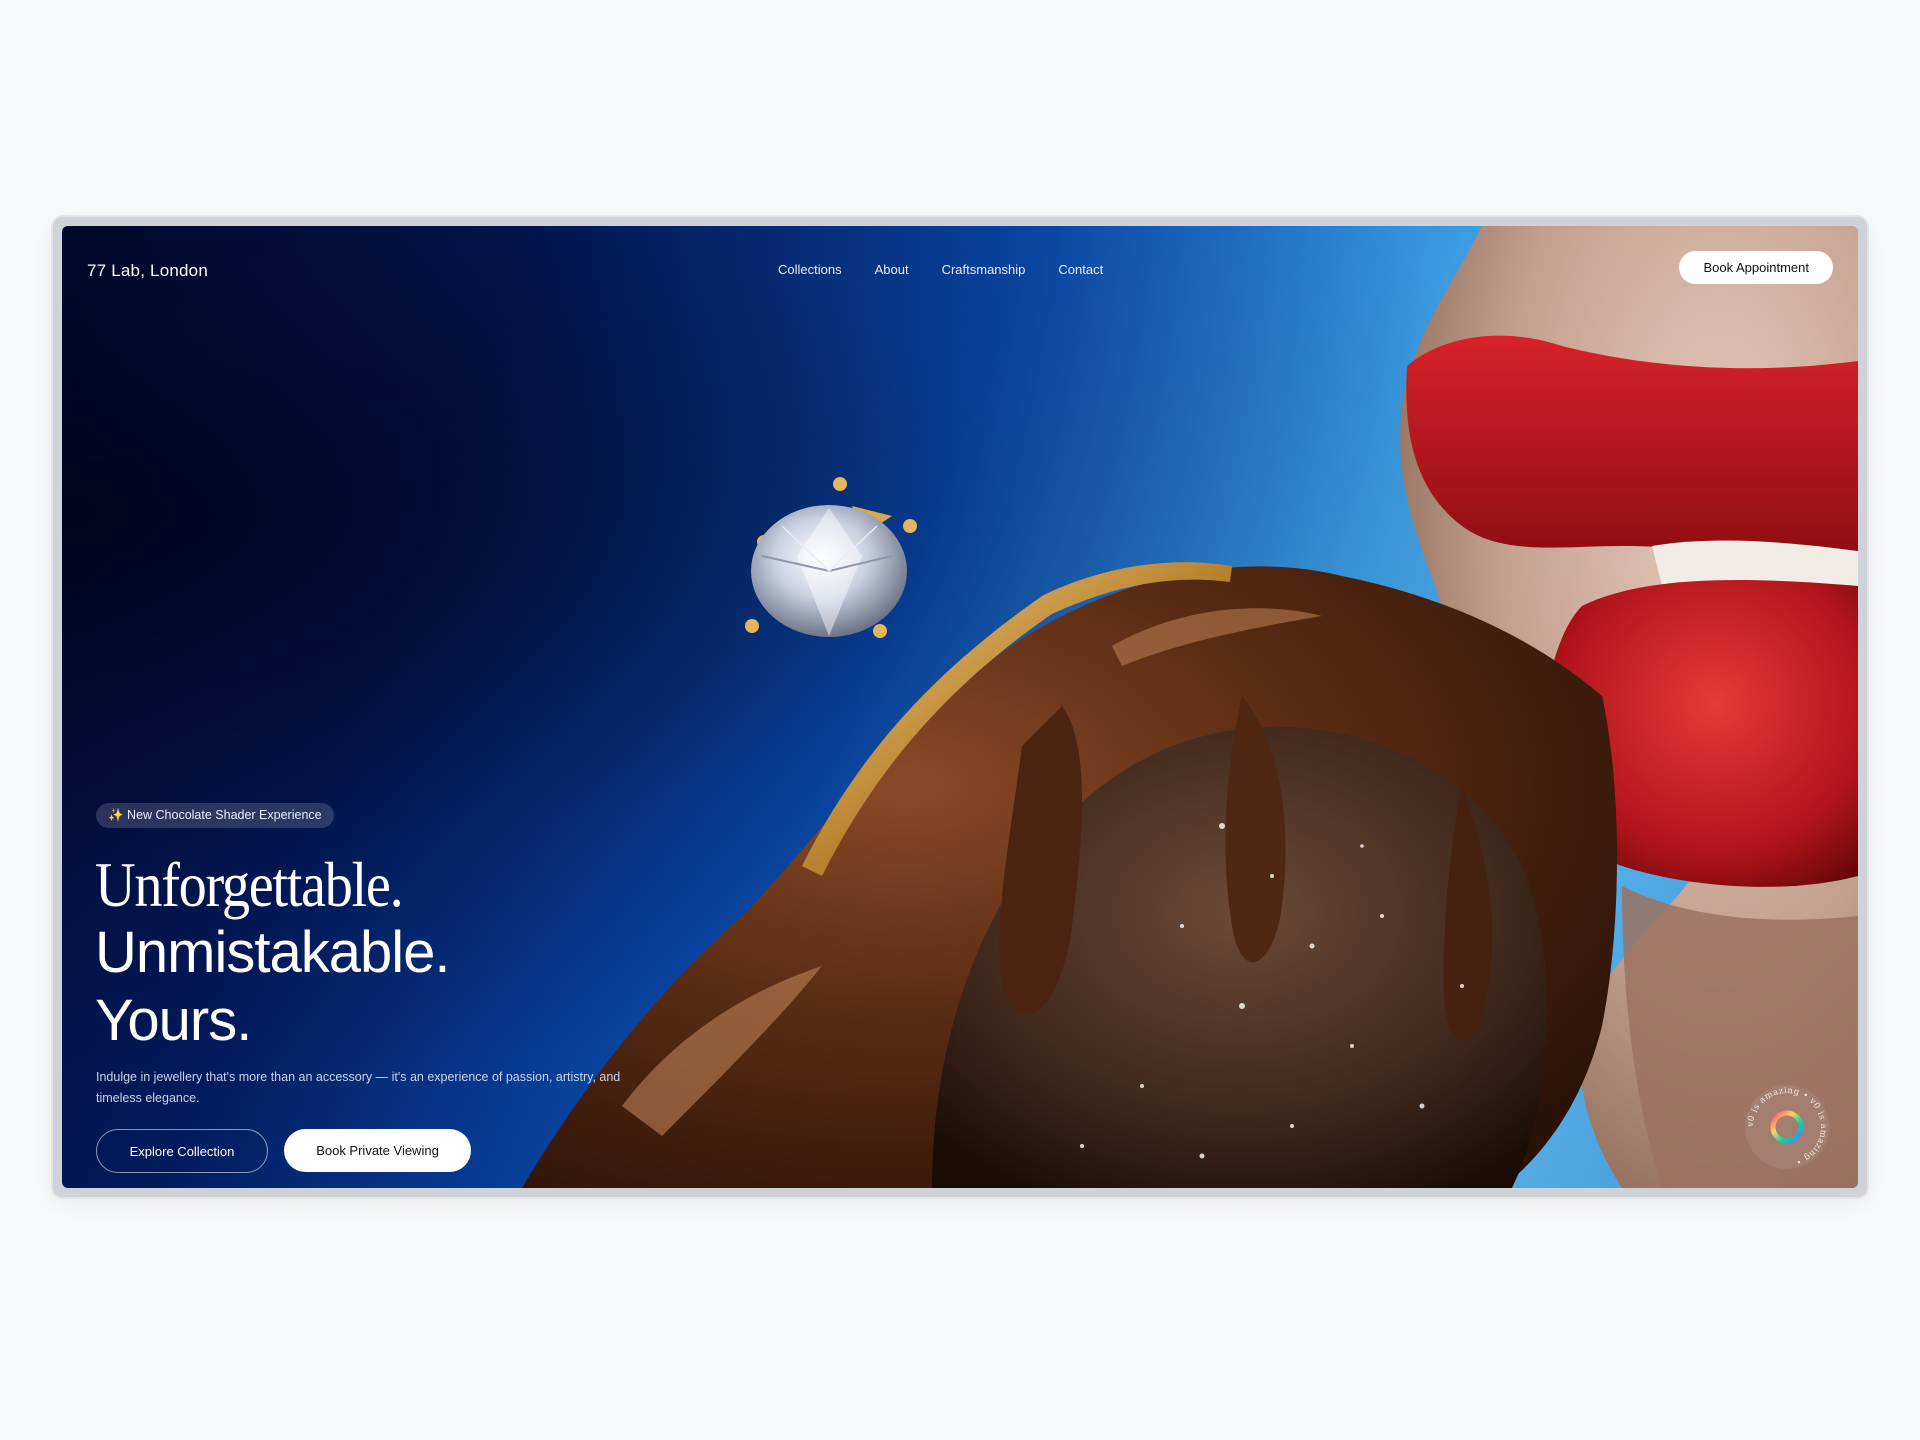  I want to click on upper-lip, so click(1632, 445).